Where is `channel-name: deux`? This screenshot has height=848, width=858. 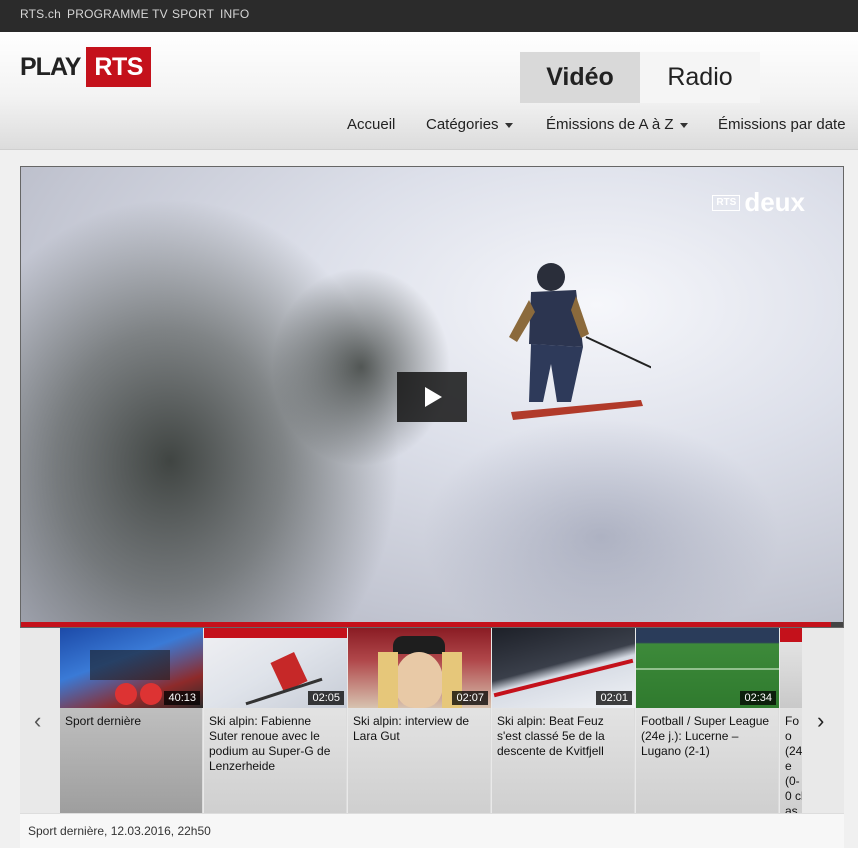 channel-name: deux is located at coordinates (774, 202).